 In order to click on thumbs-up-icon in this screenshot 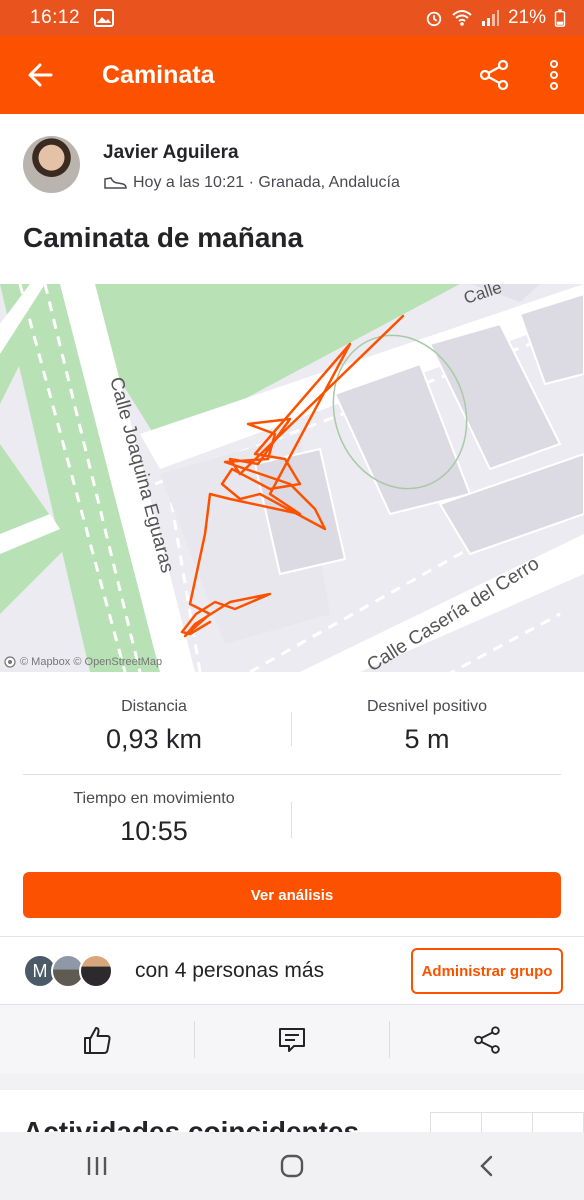, I will do `click(97, 1040)`.